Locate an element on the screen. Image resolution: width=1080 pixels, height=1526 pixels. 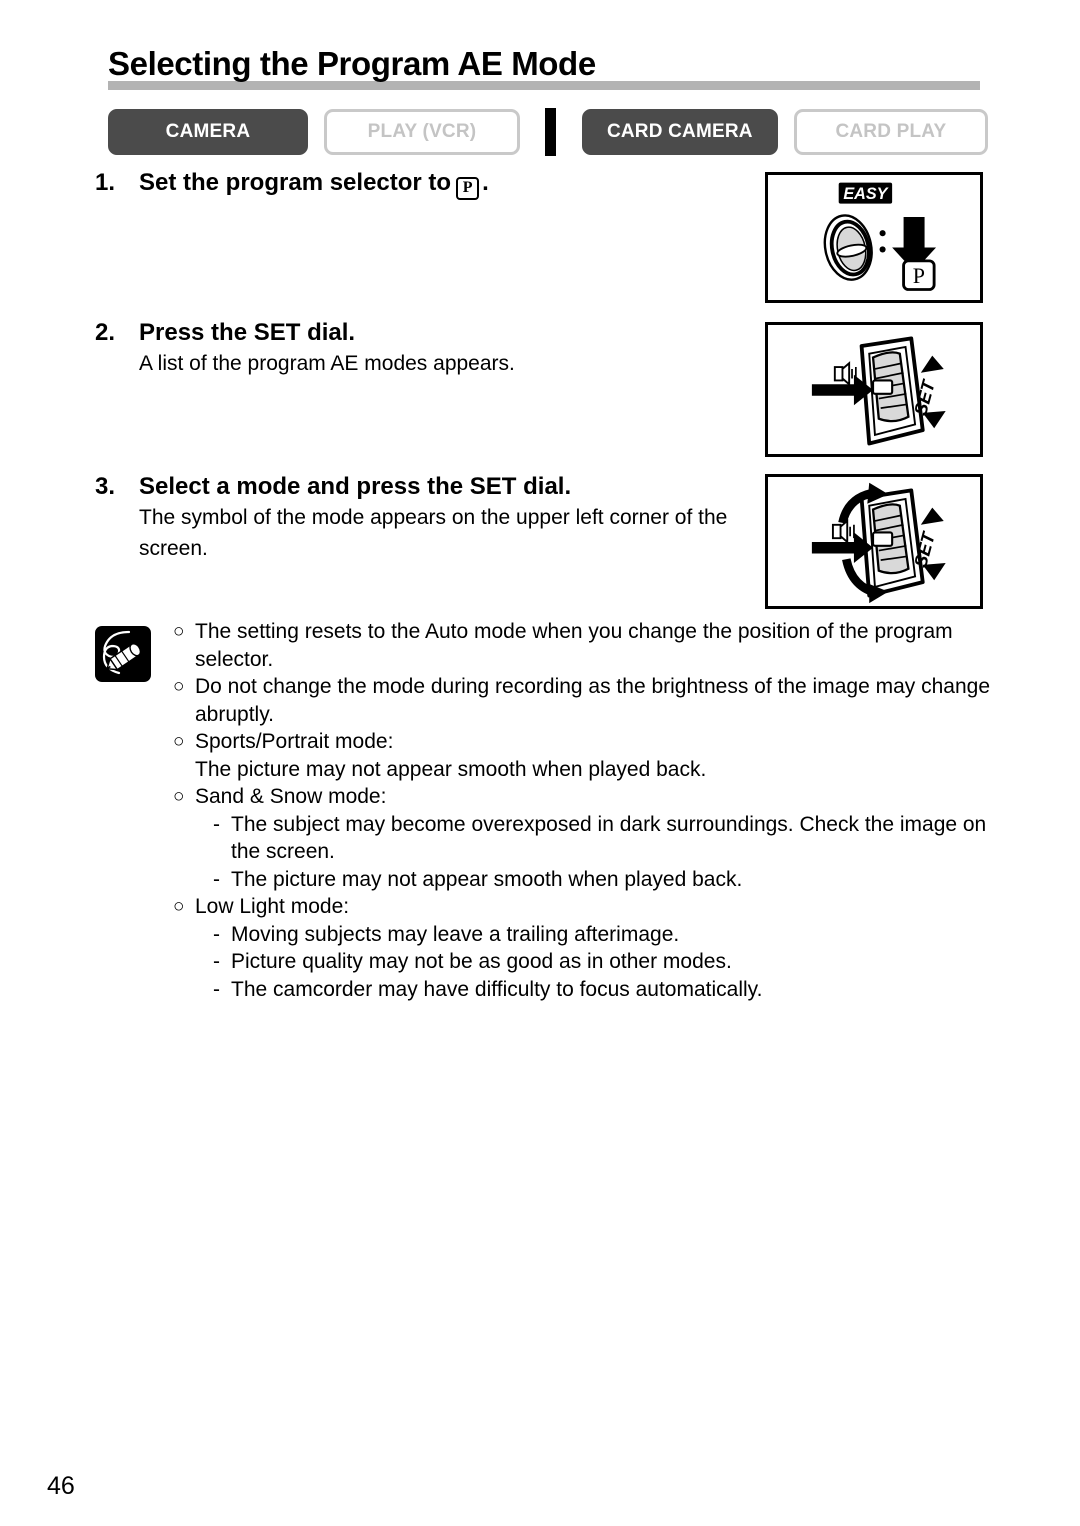
mode-button-camera: CAMERA is located at coordinates (208, 132).